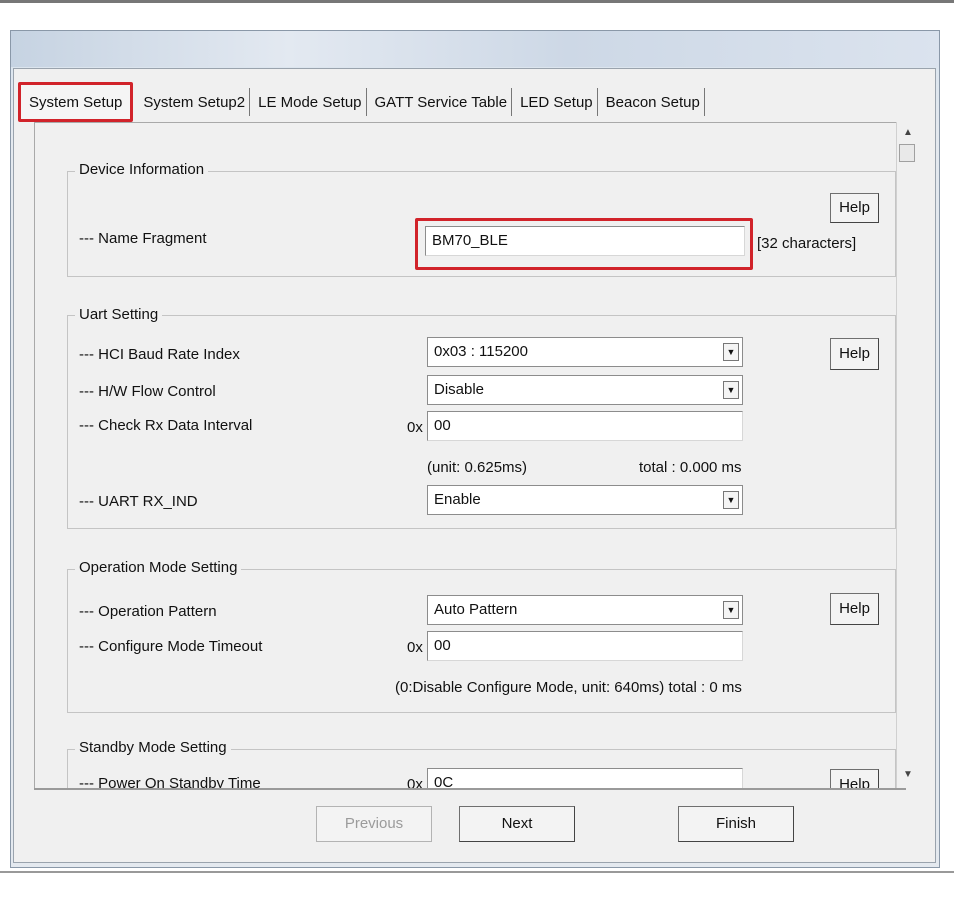 Image resolution: width=954 pixels, height=898 pixels. What do you see at coordinates (585, 778) in the screenshot?
I see `power-on-standby-input: 0C` at bounding box center [585, 778].